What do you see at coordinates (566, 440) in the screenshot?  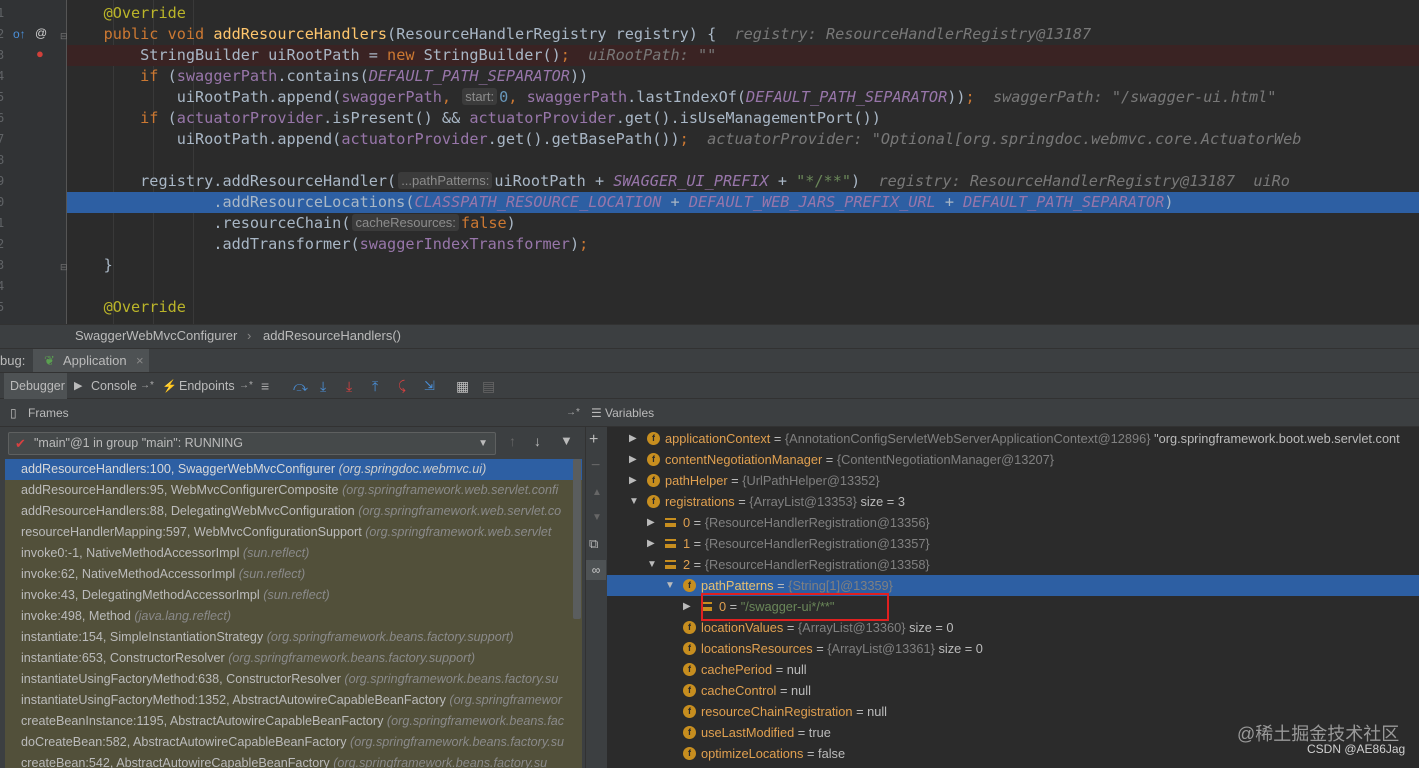 I see `filter-icon: ▼` at bounding box center [566, 440].